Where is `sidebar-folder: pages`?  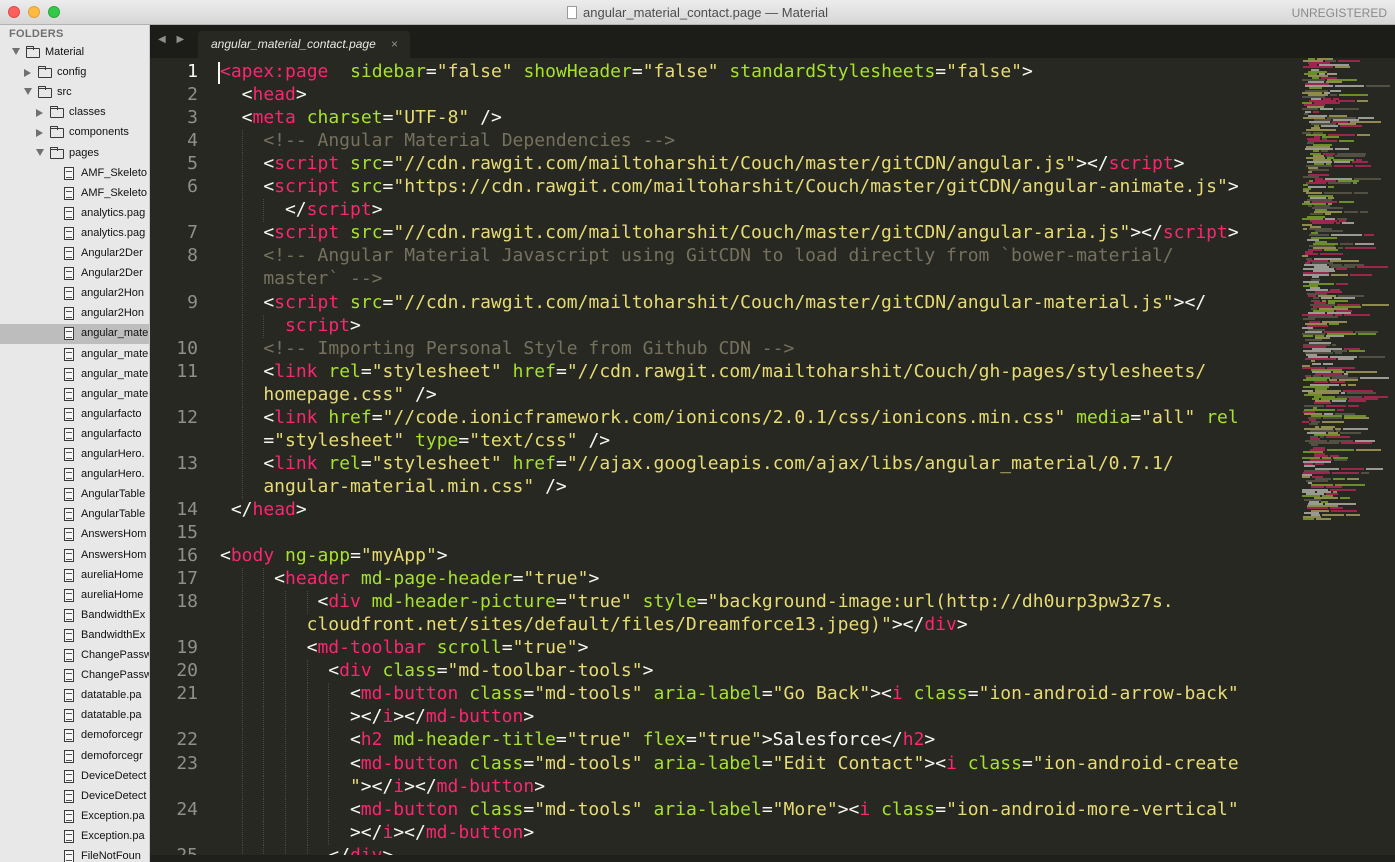
sidebar-folder: pages is located at coordinates (74, 154).